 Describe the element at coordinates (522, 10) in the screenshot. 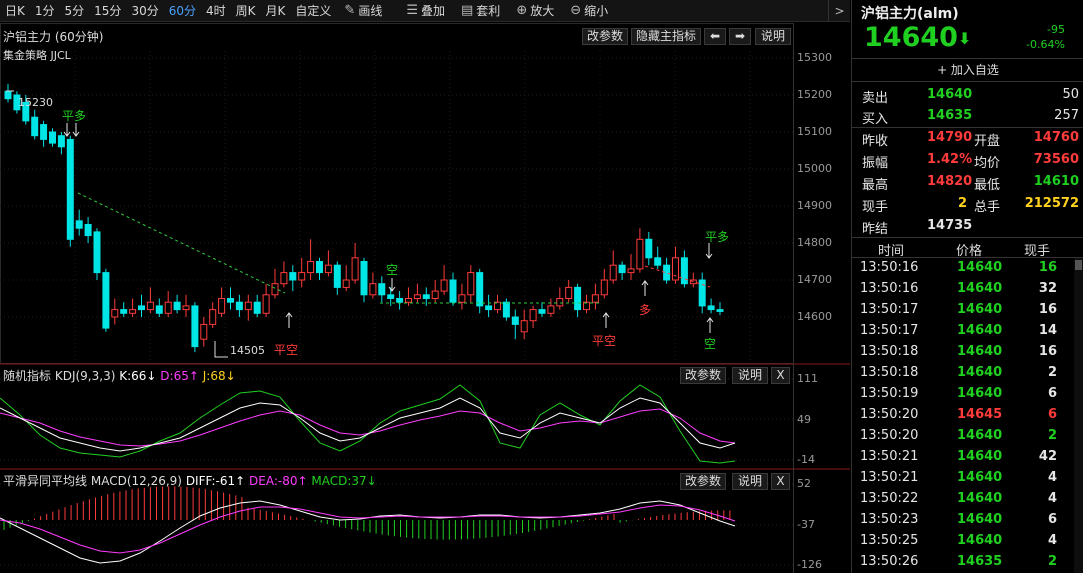

I see `zoom-in-icon: ⊕` at that location.